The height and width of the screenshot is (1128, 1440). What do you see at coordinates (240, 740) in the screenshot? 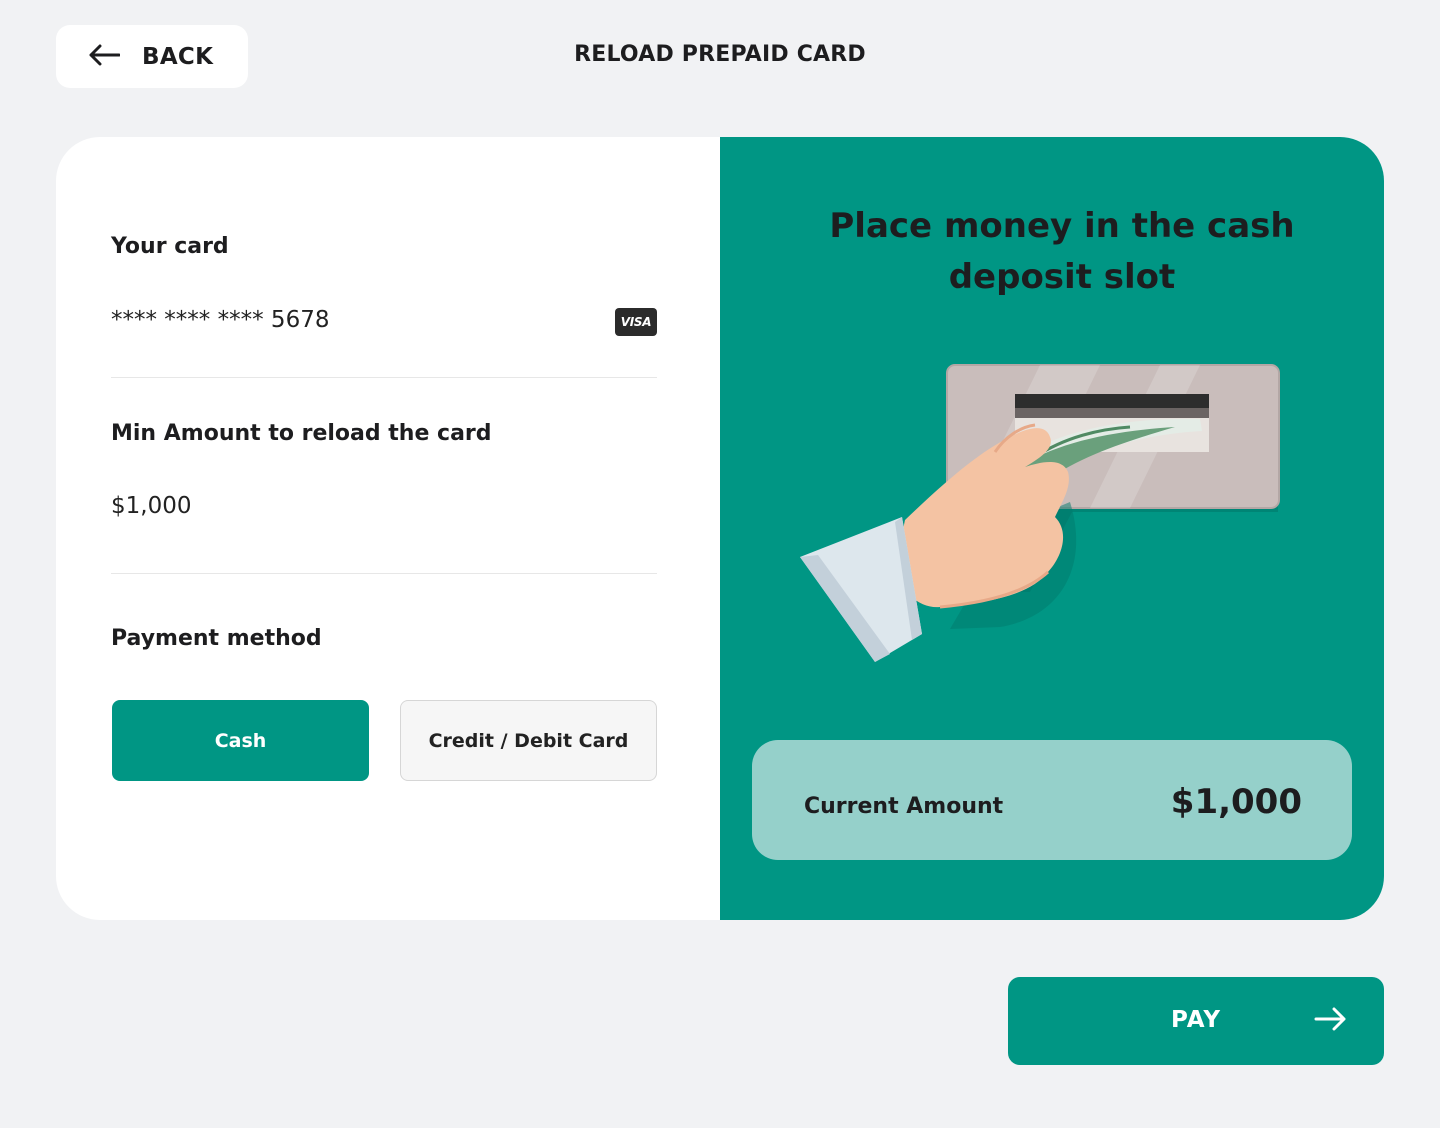
I see `cash-option-button: Cash` at bounding box center [240, 740].